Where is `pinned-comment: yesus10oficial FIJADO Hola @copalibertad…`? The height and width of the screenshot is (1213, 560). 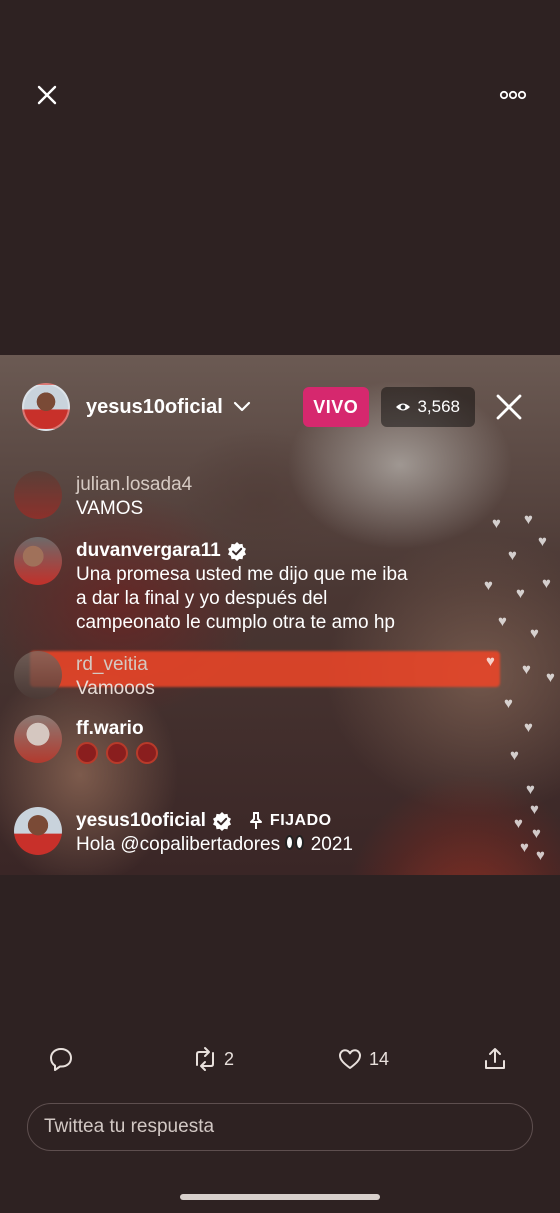 pinned-comment: yesus10oficial FIJADO Hola @copalibertad… is located at coordinates (183, 832).